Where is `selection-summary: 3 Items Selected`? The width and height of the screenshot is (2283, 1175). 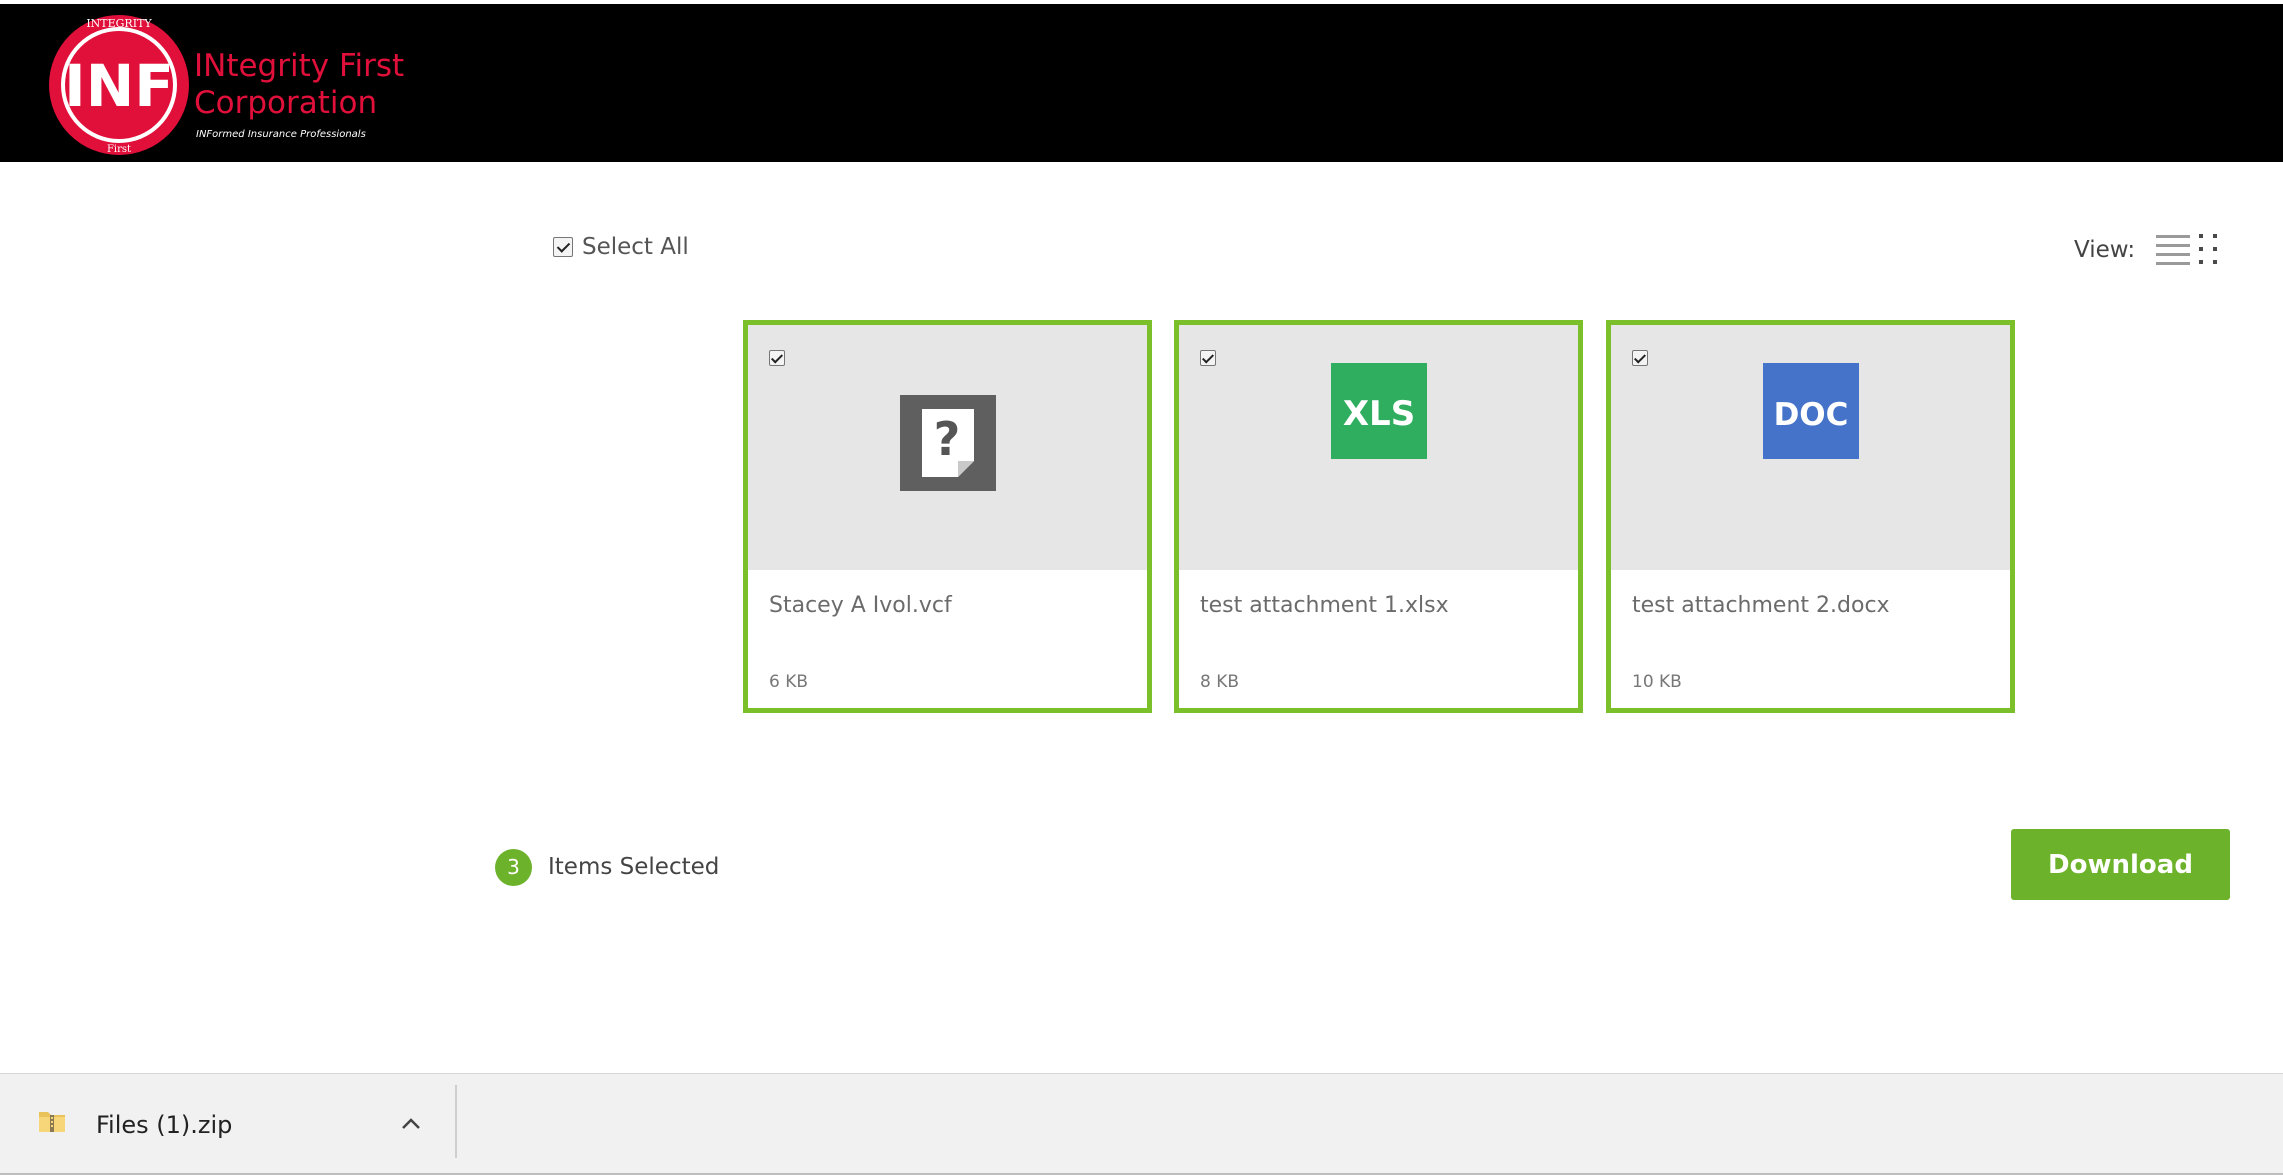
selection-summary: 3 Items Selected is located at coordinates (607, 867).